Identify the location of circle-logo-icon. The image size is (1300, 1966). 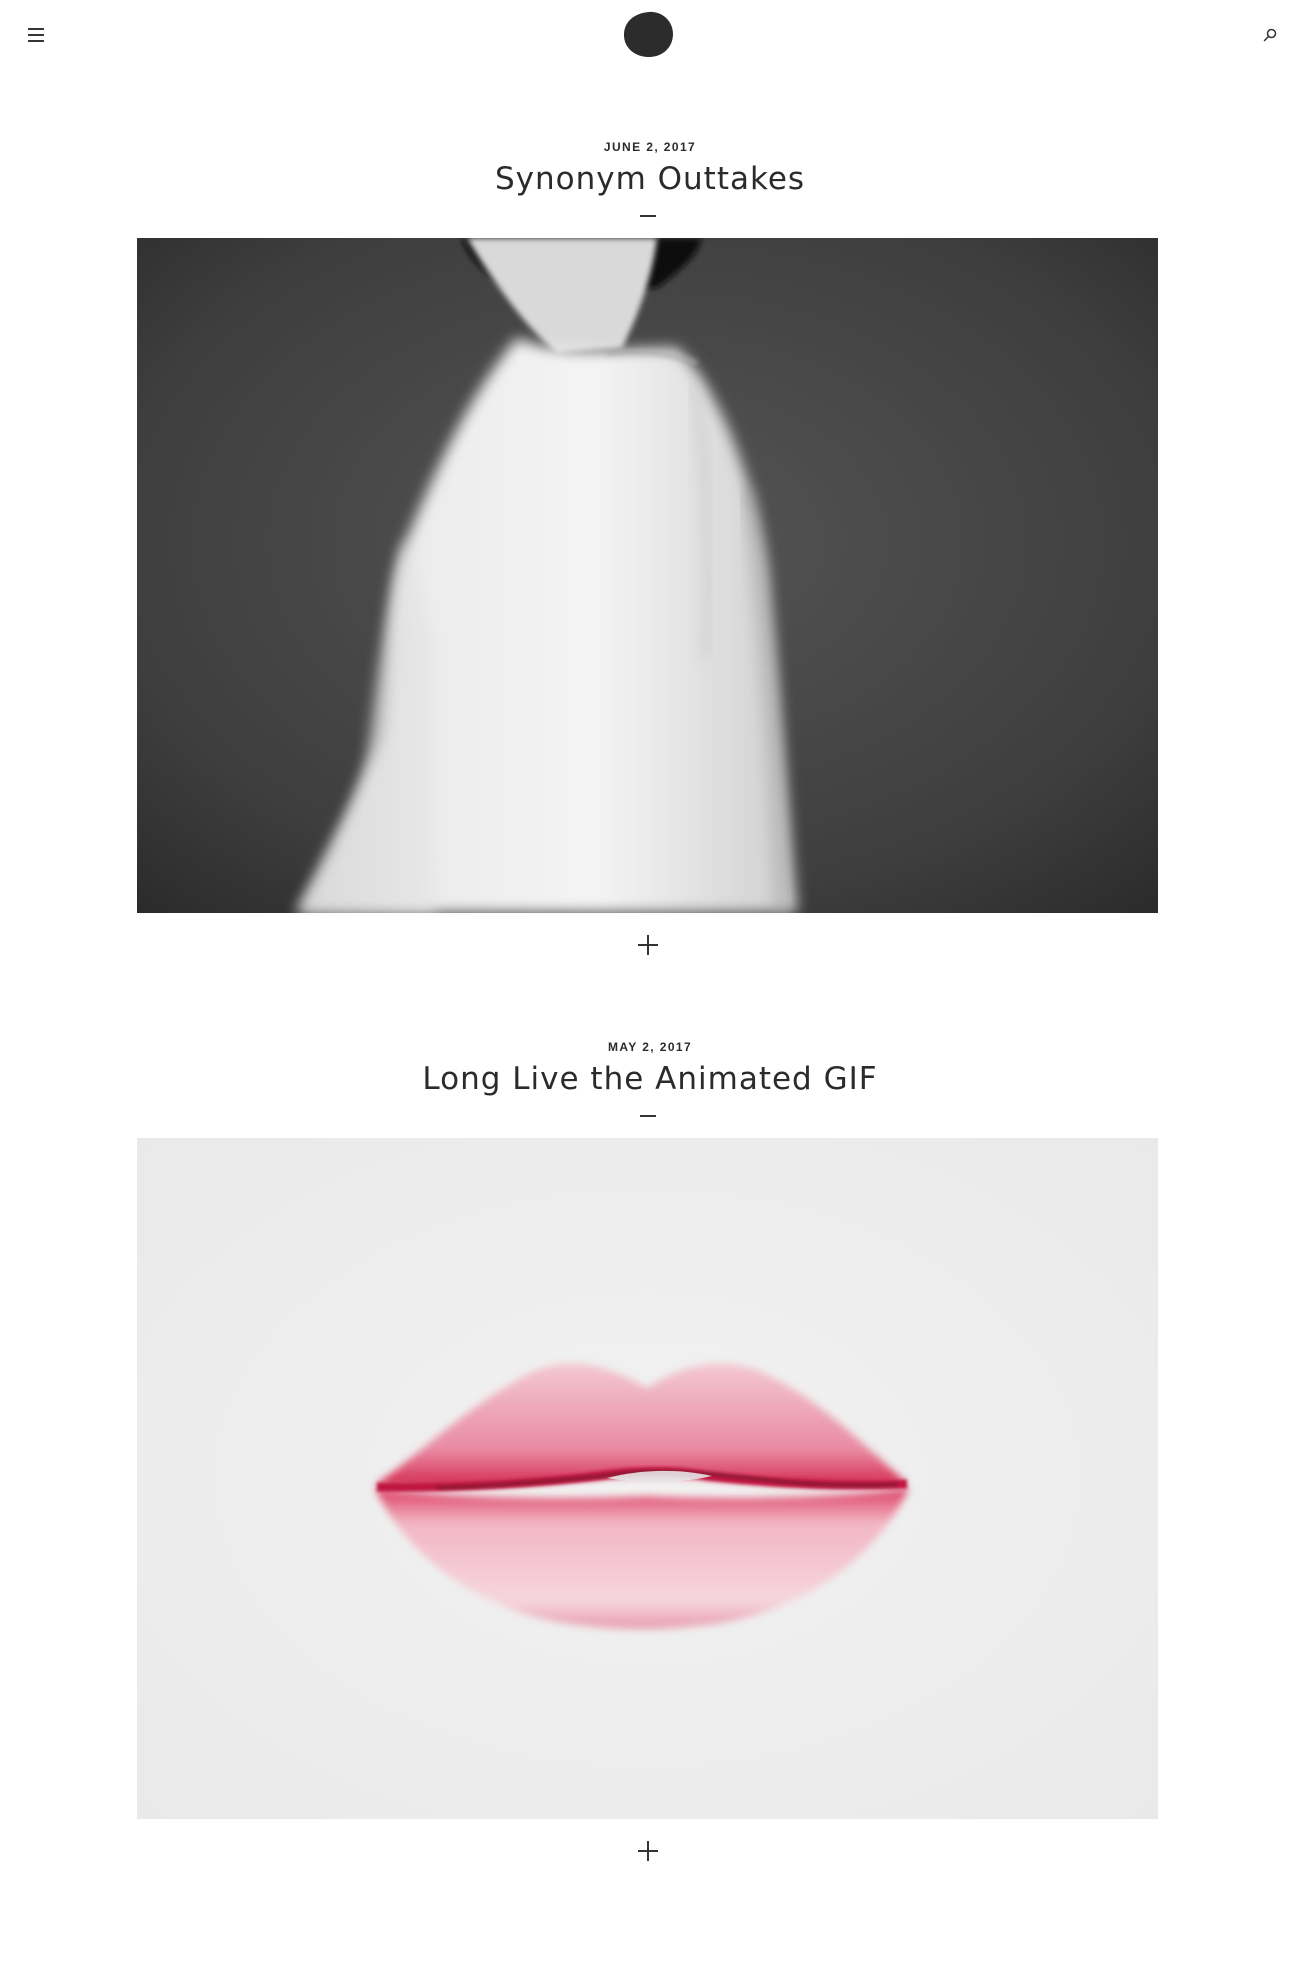
(648, 34).